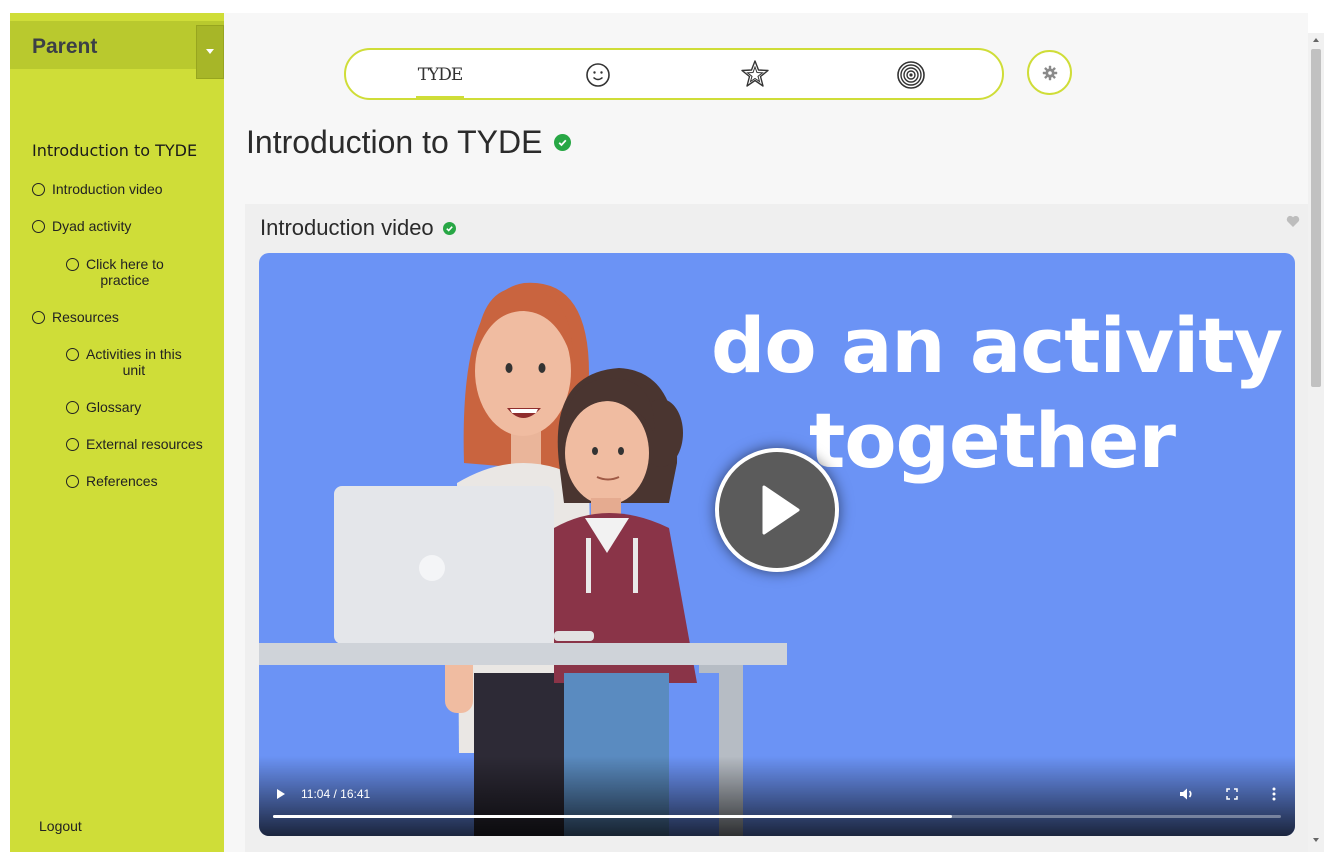  I want to click on video-caption-line1: do an activity, so click(997, 345).